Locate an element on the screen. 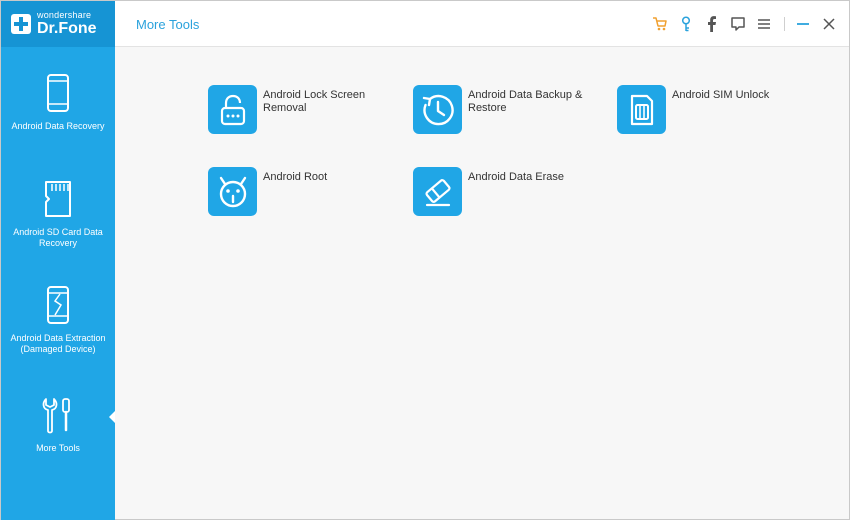  sidebar-item-android-data-recovery: Android Data Recovery is located at coordinates (58, 125).